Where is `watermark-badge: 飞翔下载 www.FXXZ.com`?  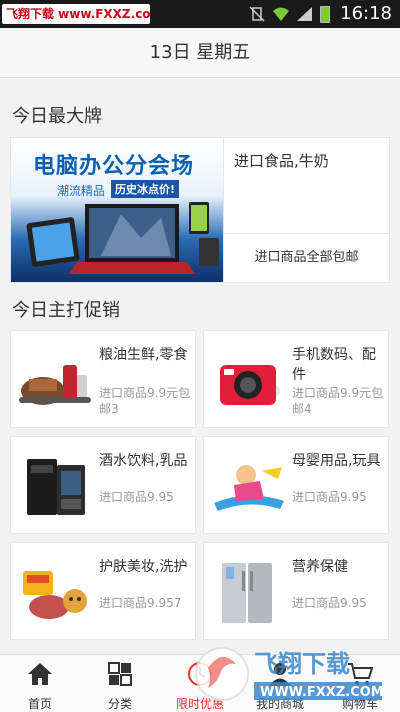
watermark-badge: 飞翔下载 www.FXXZ.com is located at coordinates (76, 14).